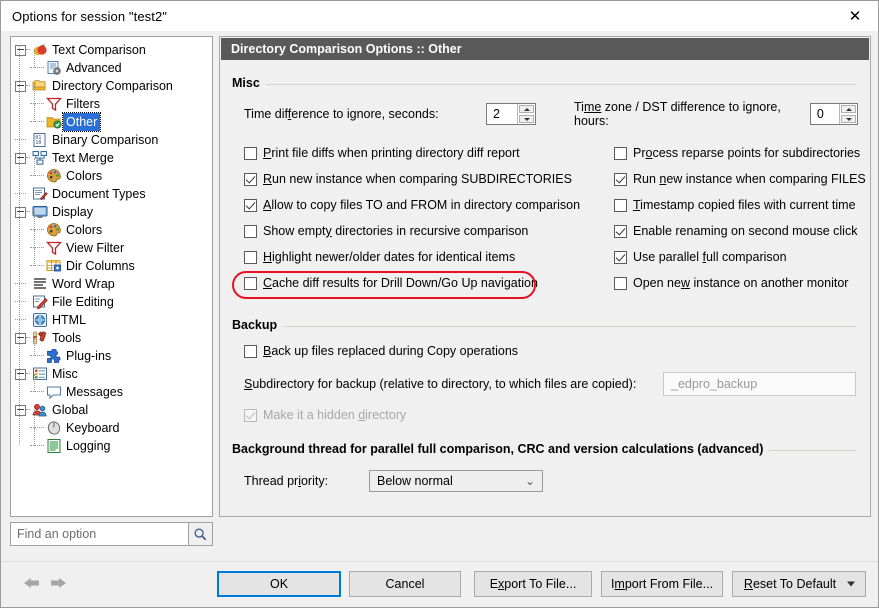 The image size is (879, 608). Describe the element at coordinates (111, 338) in the screenshot. I see `sidebar-item-tools: Tools` at that location.